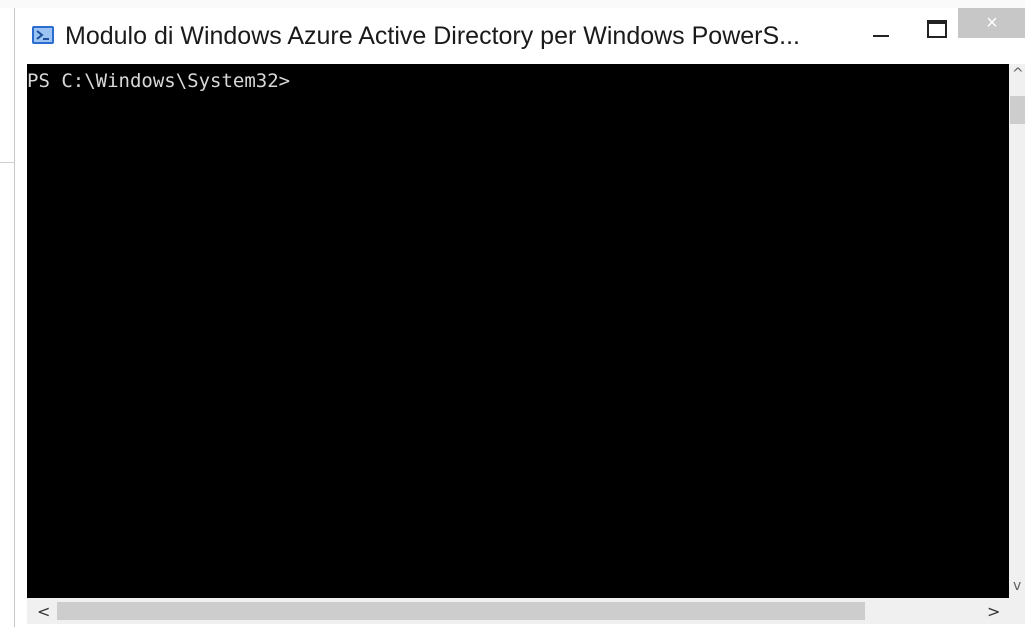 This screenshot has width=1025, height=627. Describe the element at coordinates (43, 35) in the screenshot. I see `powershell-icon` at that location.